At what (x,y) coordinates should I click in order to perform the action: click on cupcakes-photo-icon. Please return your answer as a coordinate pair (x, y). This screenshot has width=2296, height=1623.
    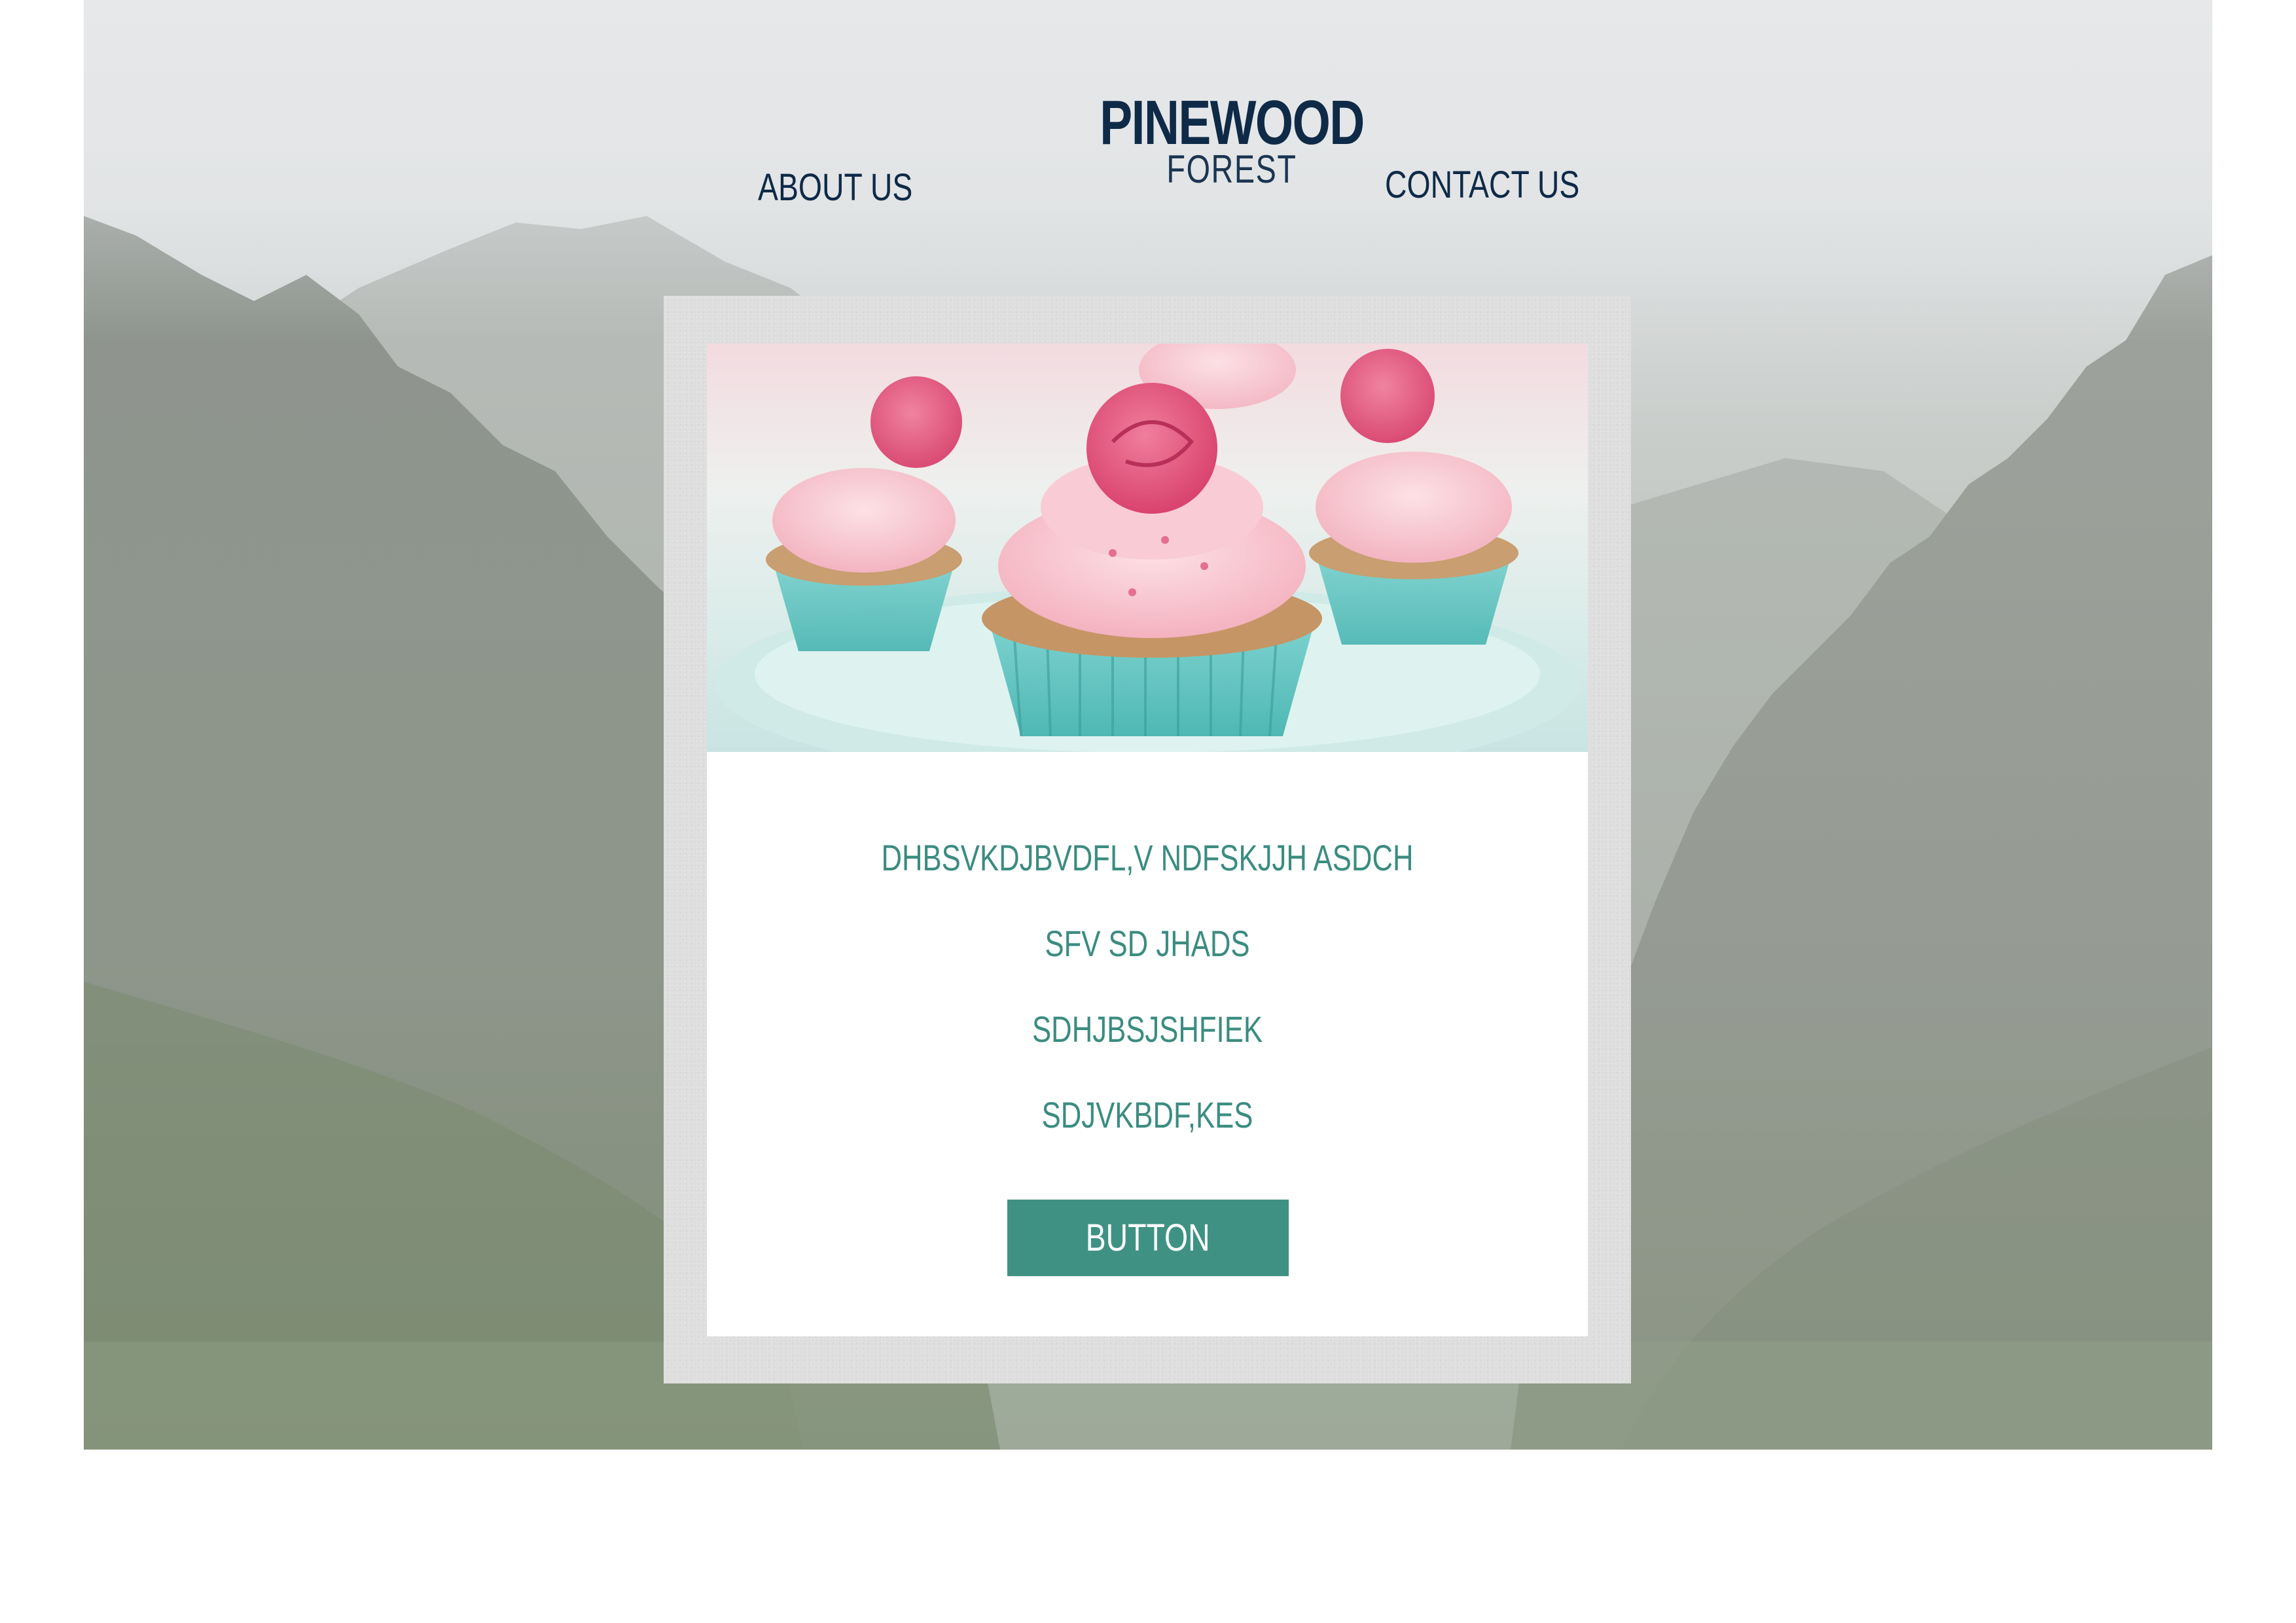
    Looking at the image, I should click on (1147, 548).